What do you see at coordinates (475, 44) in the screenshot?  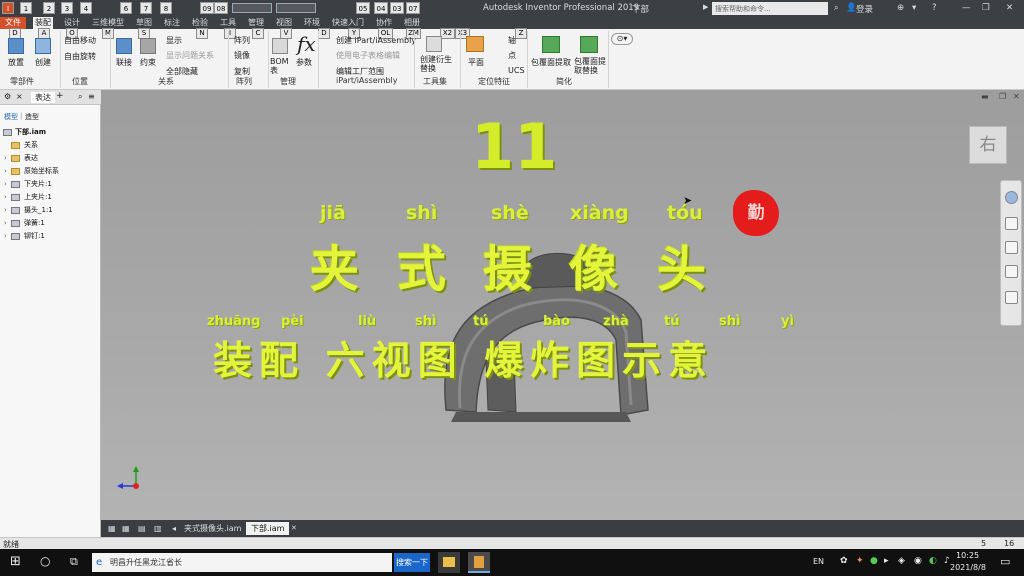 I see `plane-icon` at bounding box center [475, 44].